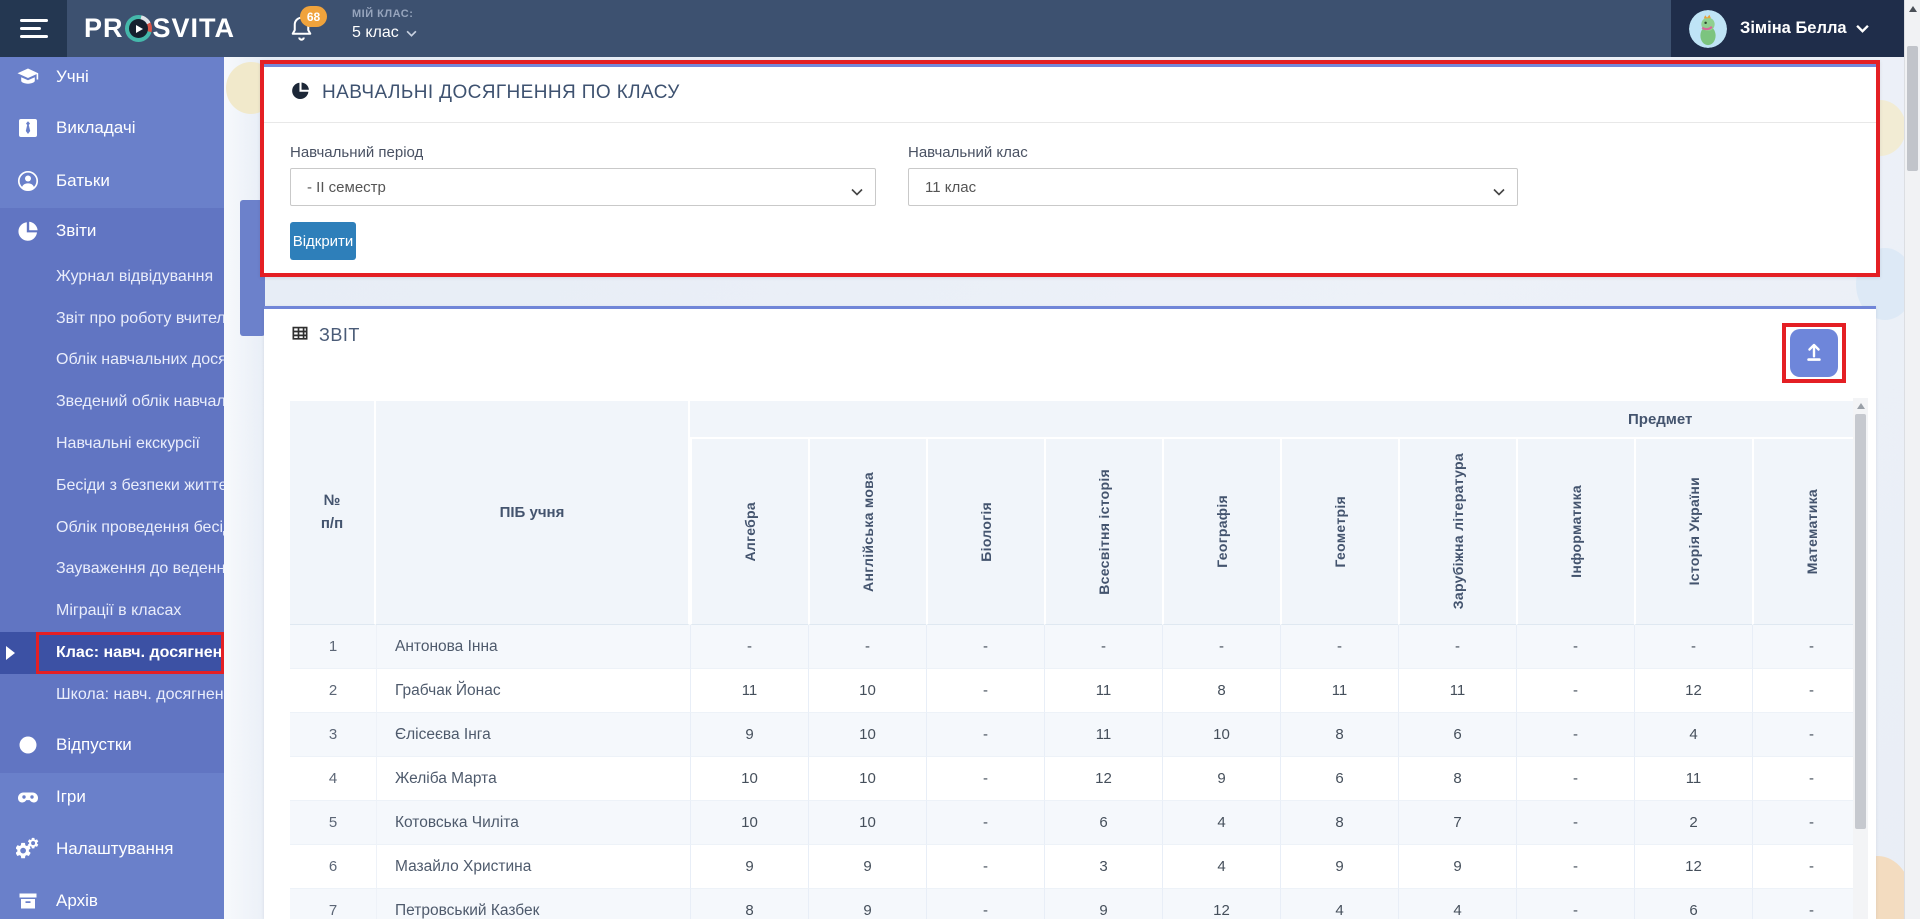 The height and width of the screenshot is (919, 1920). I want to click on sidebar-subitem-label: Журнал відвідування, so click(135, 276).